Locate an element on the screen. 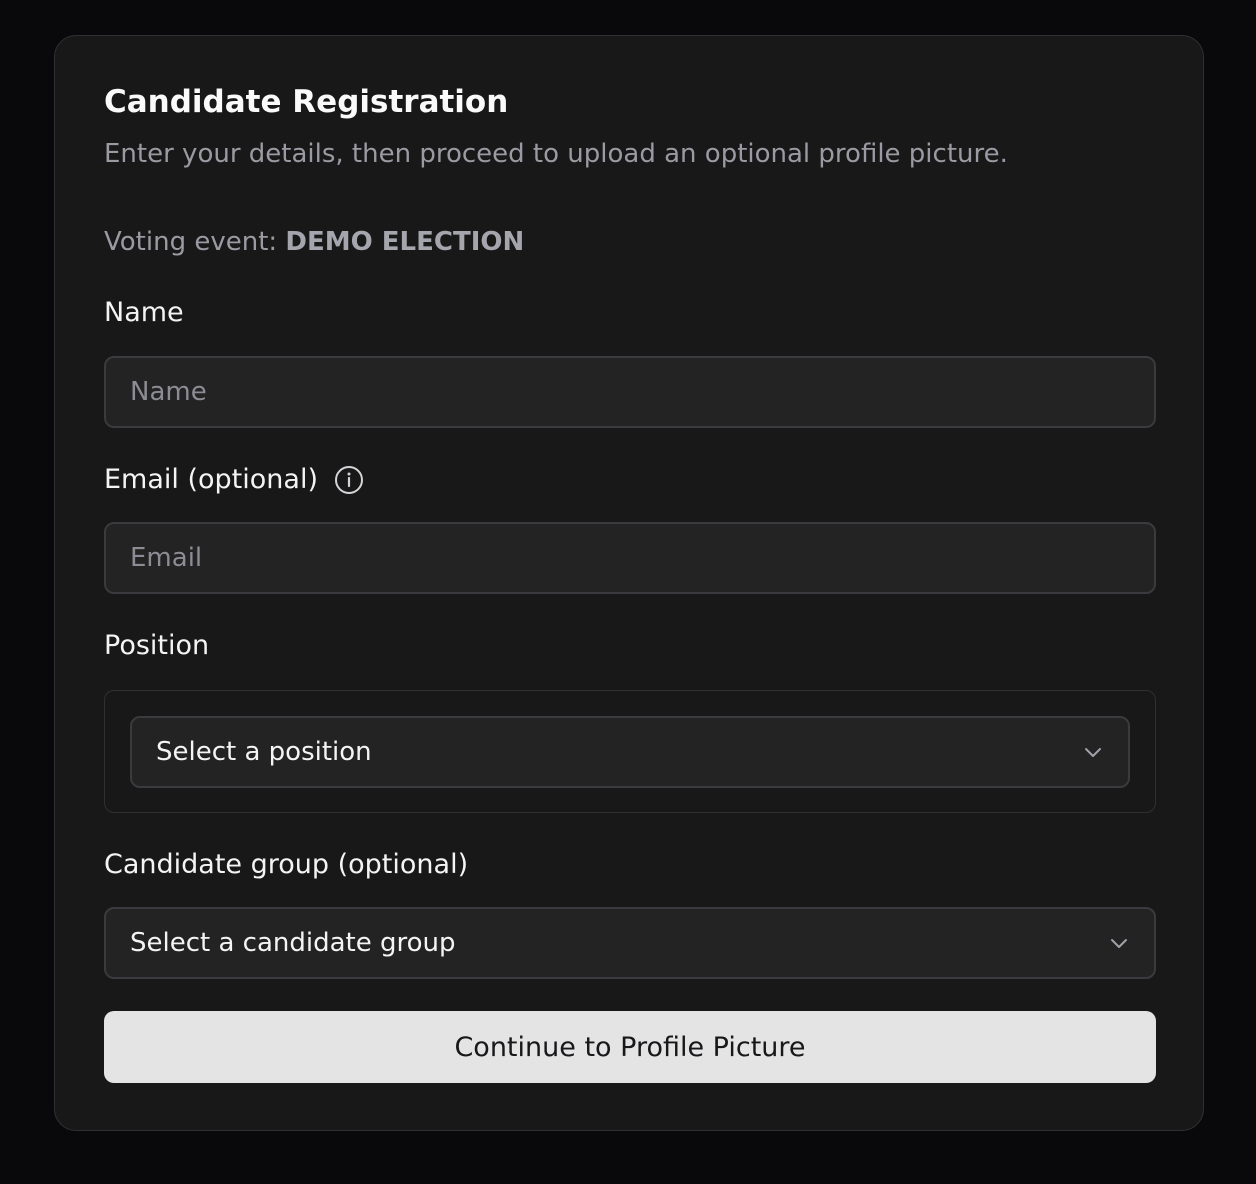 The image size is (1256, 1184). position-select: Select a position is located at coordinates (630, 752).